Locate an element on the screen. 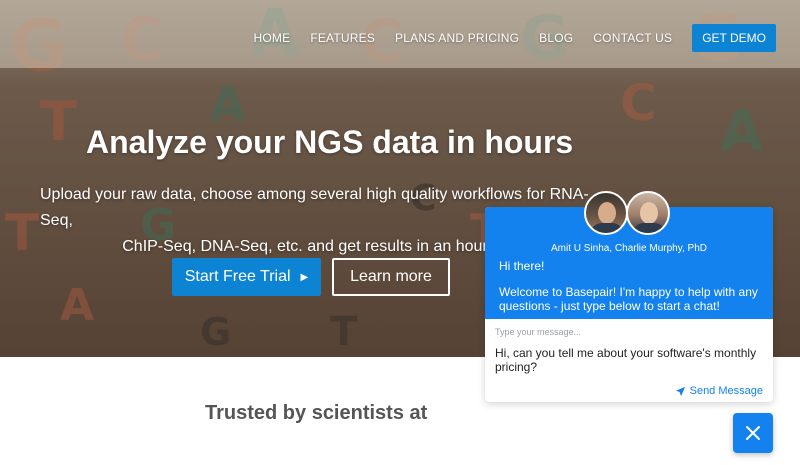 This screenshot has height=465, width=800. nav-contact-us: CONTACT US is located at coordinates (632, 38).